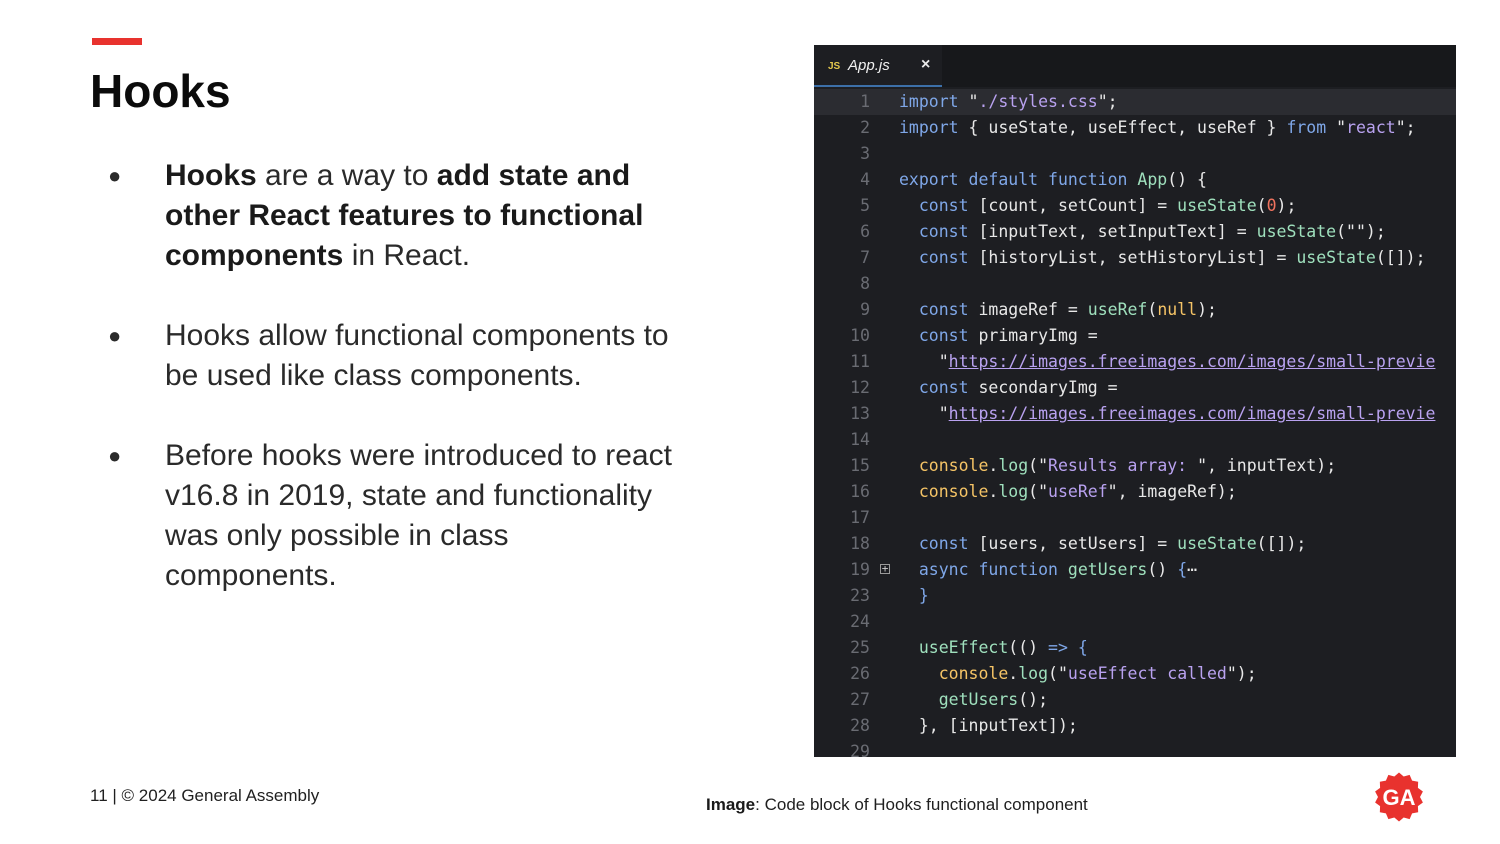 The image size is (1500, 844). What do you see at coordinates (865, 257) in the screenshot?
I see `line-number: 7` at bounding box center [865, 257].